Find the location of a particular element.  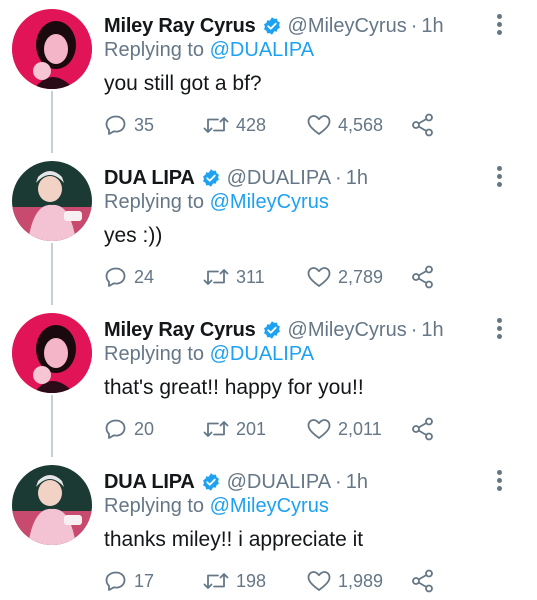

reply-count: 20 is located at coordinates (144, 428).